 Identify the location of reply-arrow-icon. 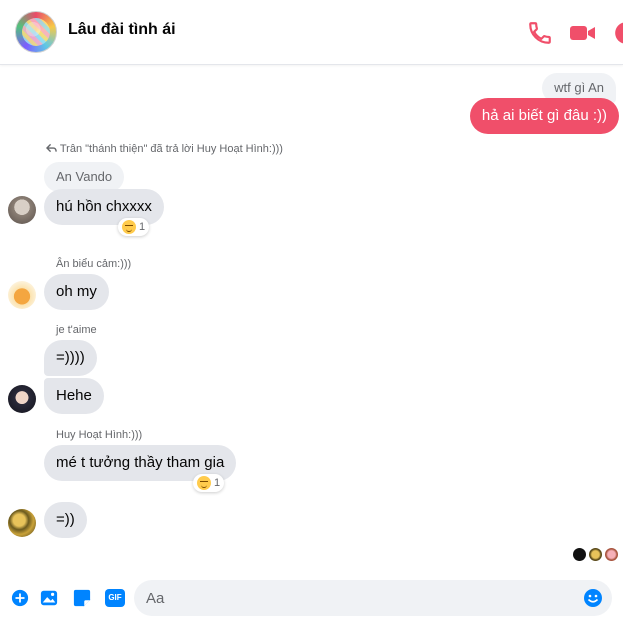
(51, 148).